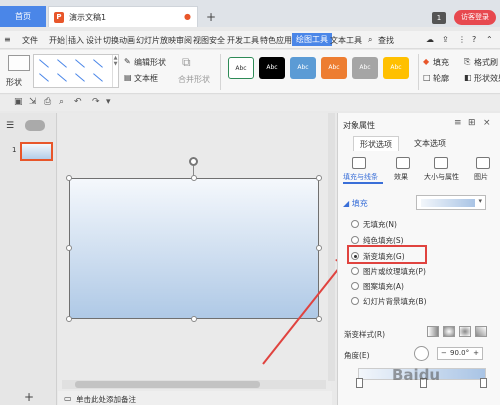 The image size is (500, 405). I want to click on shapes-label: 形状, so click(14, 82).